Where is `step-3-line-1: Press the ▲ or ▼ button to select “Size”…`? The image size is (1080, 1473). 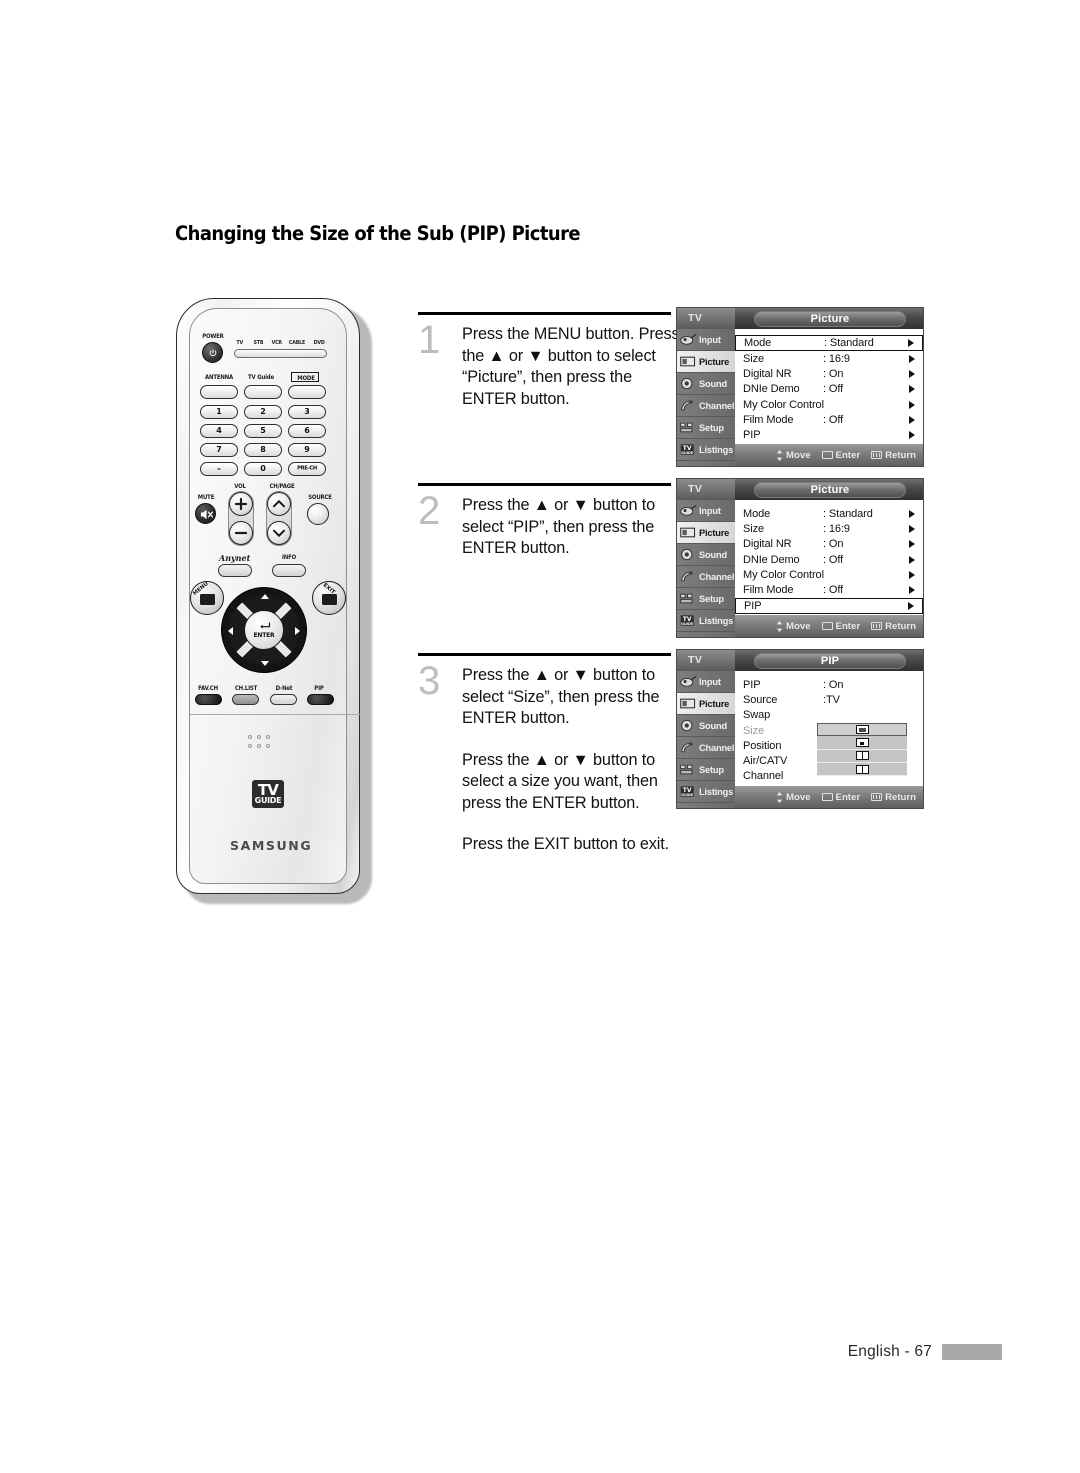
step-3-line-1: Press the ▲ or ▼ button to select “Size”… is located at coordinates (561, 696).